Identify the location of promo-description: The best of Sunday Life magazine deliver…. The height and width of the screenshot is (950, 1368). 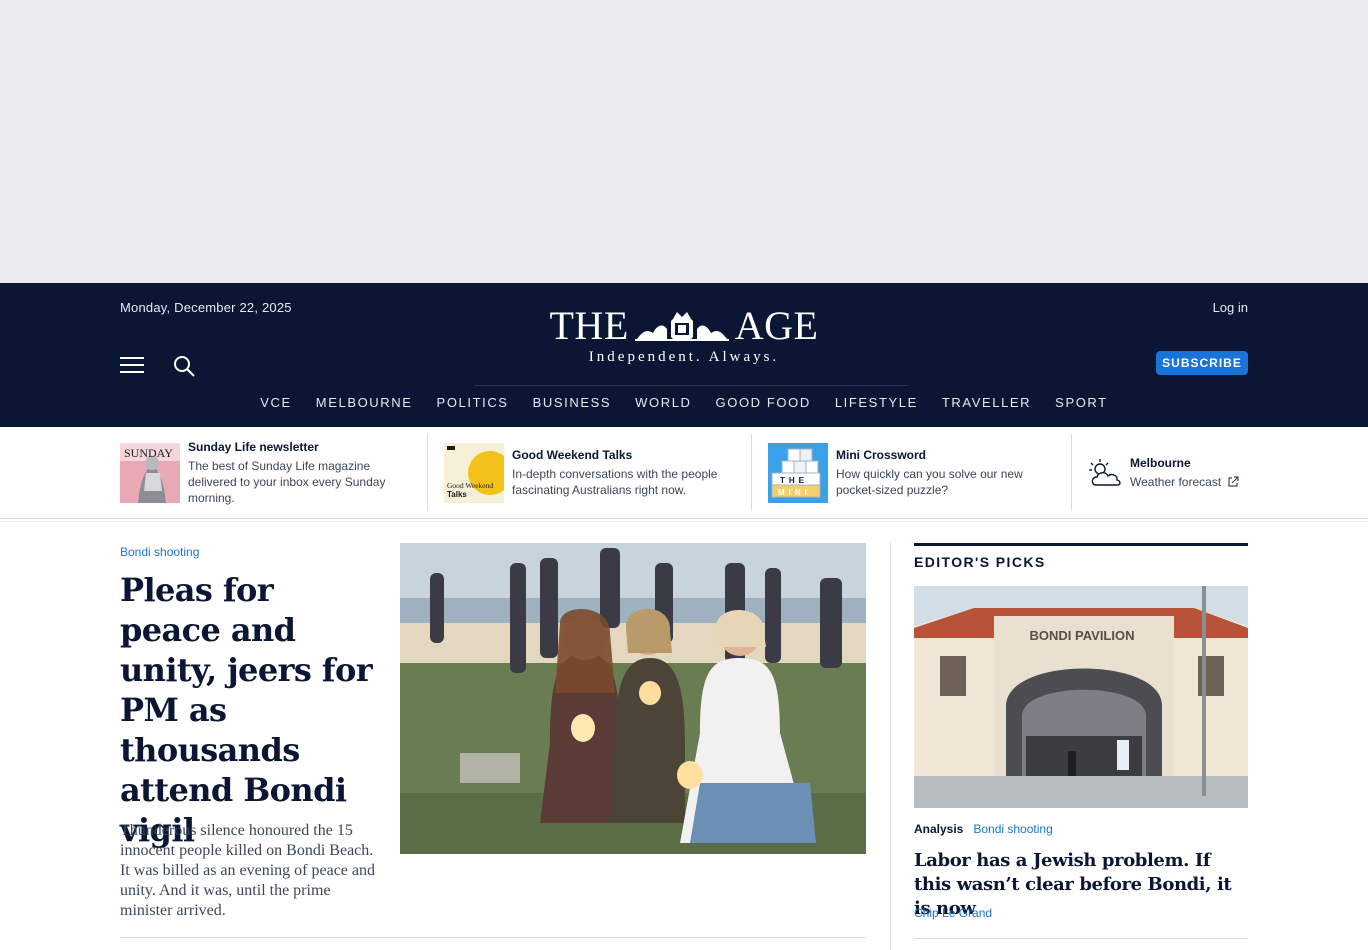
(287, 481).